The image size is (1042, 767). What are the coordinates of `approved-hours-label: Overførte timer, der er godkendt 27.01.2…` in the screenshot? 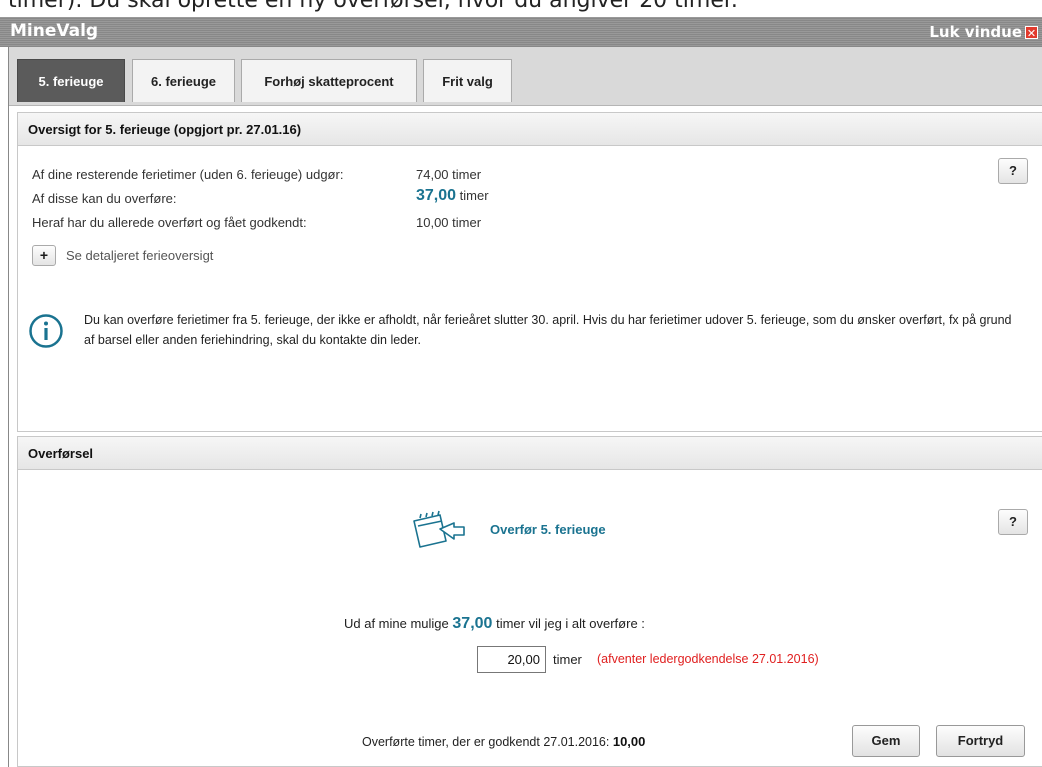 It's located at (486, 742).